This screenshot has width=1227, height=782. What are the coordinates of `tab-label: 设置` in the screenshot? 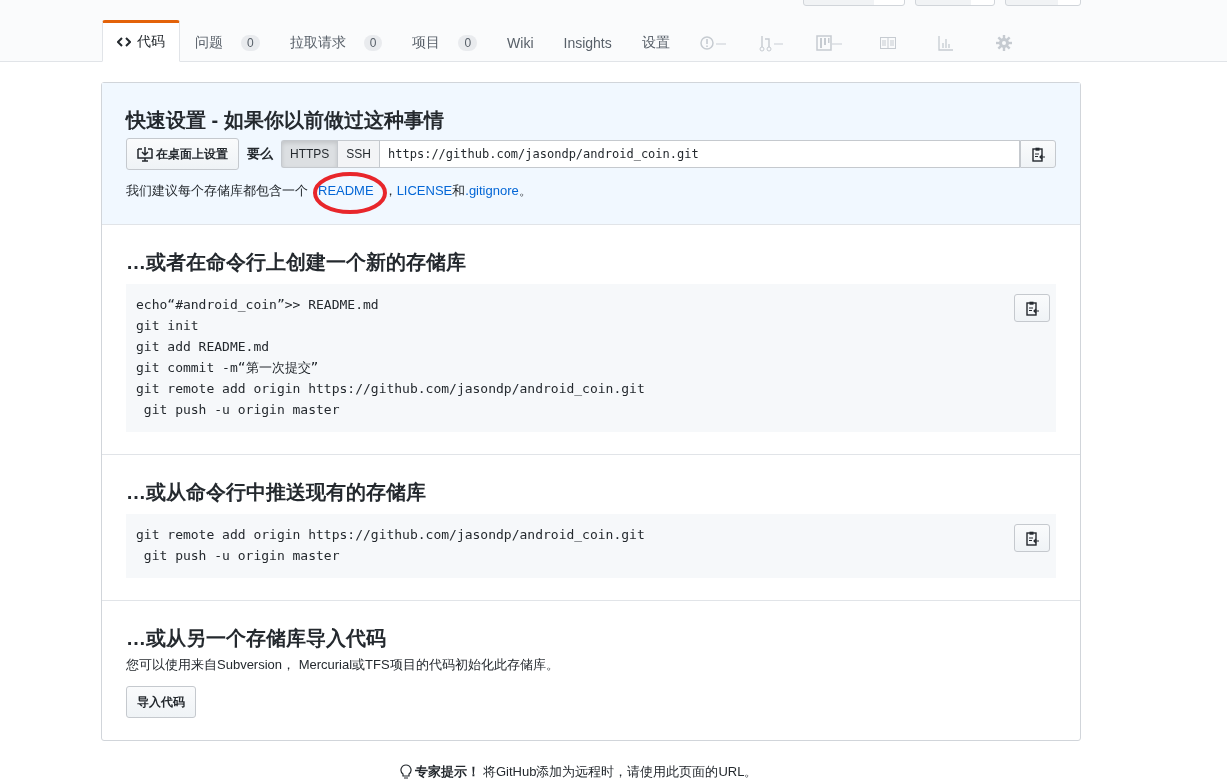 It's located at (655, 43).